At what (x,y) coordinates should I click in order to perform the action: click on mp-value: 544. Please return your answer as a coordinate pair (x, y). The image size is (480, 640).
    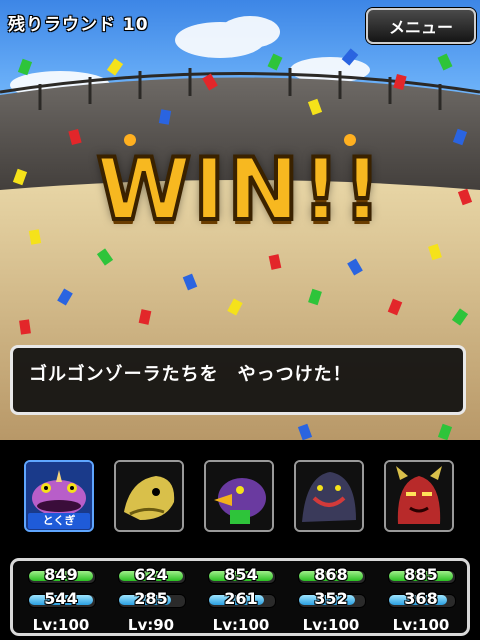
    Looking at the image, I should click on (61, 598).